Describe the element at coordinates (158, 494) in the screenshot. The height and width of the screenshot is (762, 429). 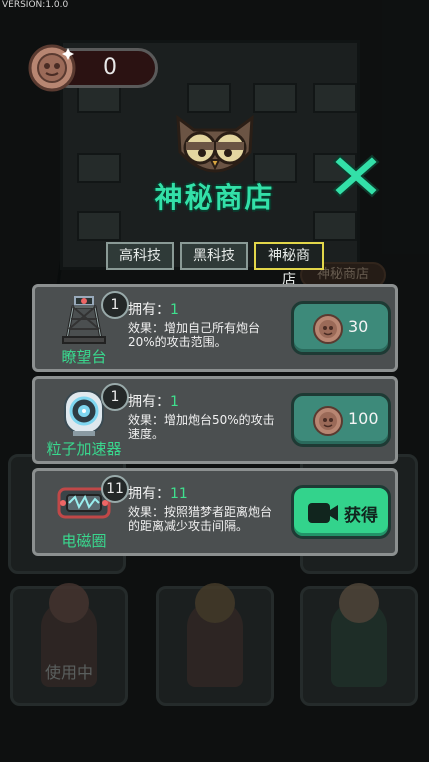
I see `item-owned: 拥有：11` at that location.